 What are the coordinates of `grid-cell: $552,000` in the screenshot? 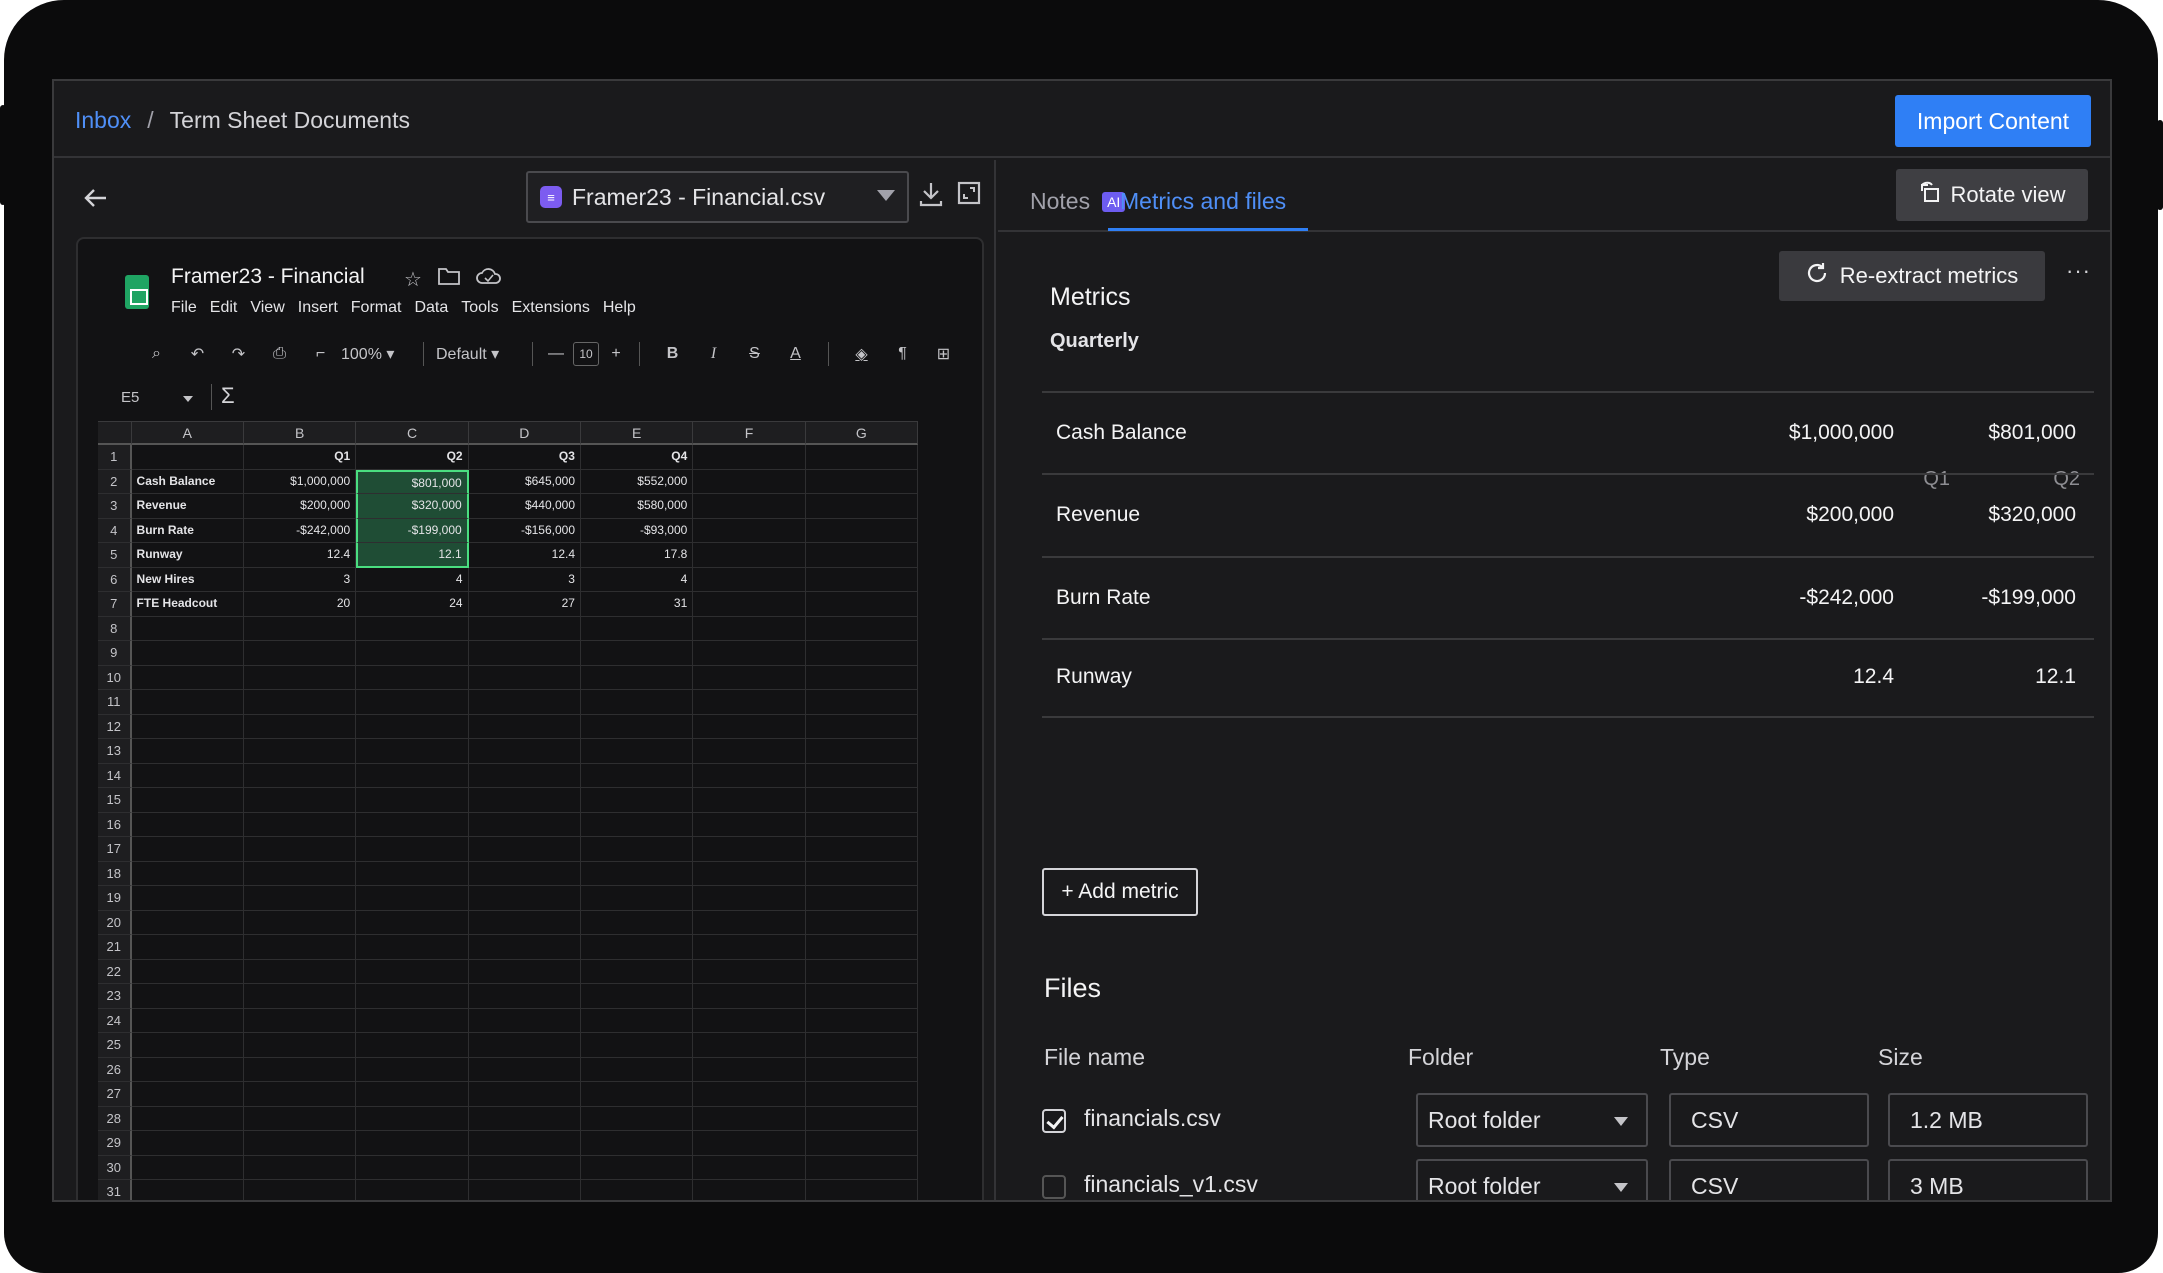 It's located at (637, 481).